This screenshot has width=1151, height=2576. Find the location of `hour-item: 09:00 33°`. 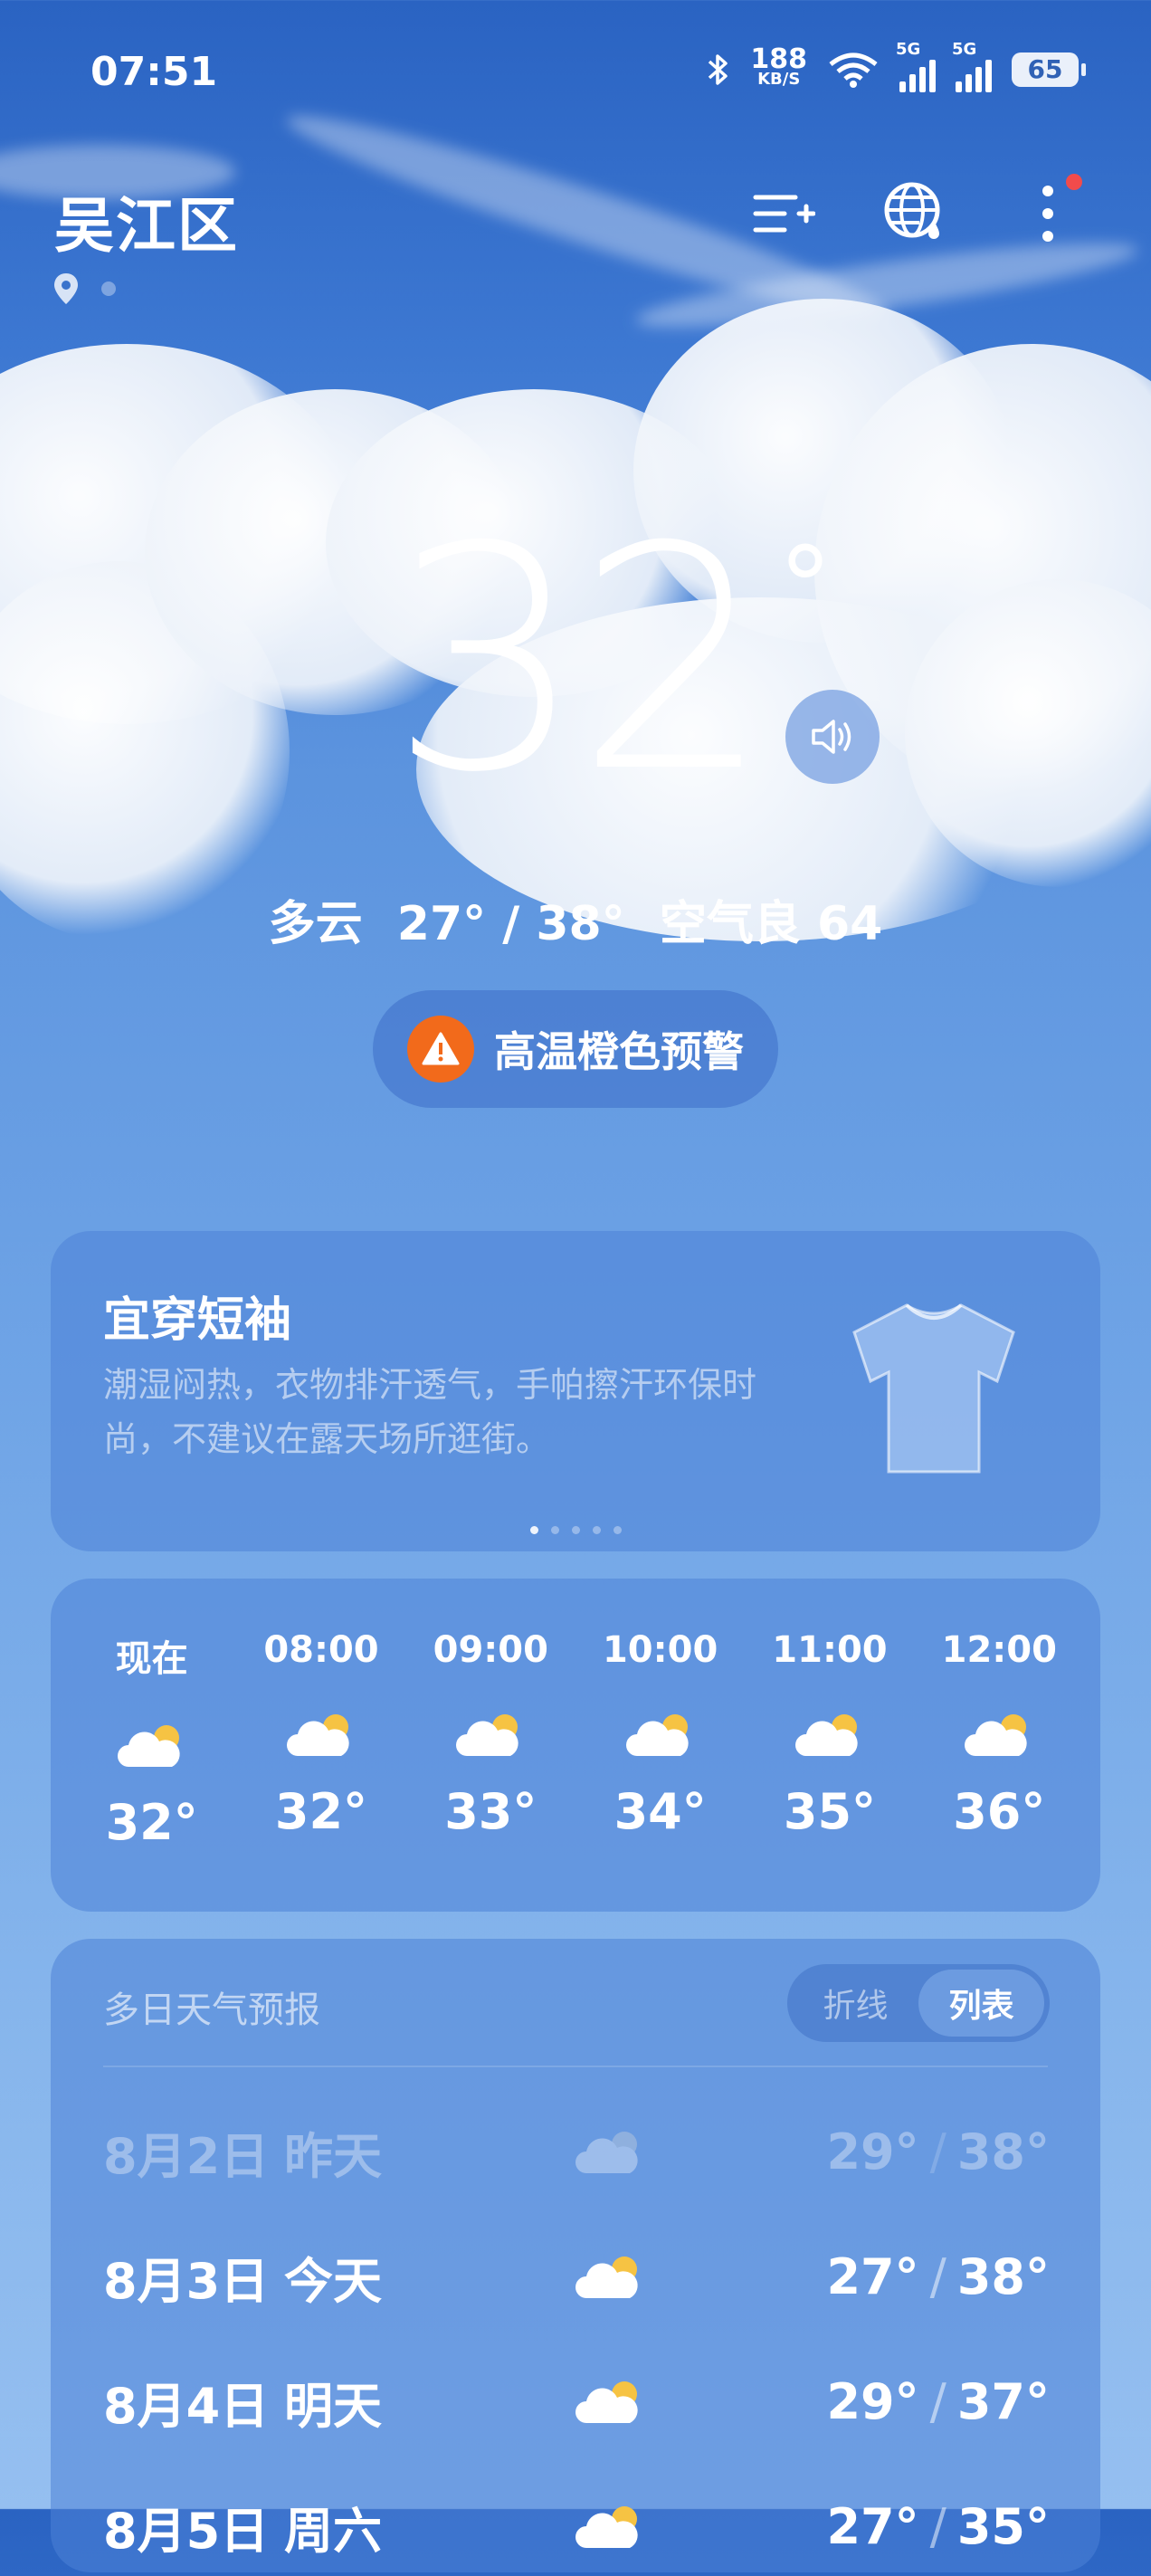

hour-item: 09:00 33° is located at coordinates (491, 1735).